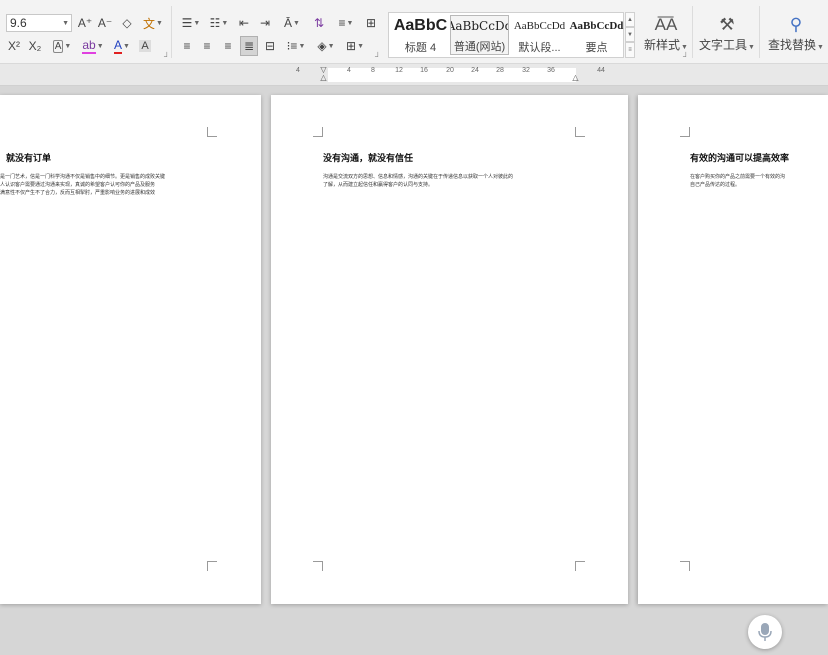 The height and width of the screenshot is (655, 828). I want to click on font-color-button: A ▼, so click(122, 46).